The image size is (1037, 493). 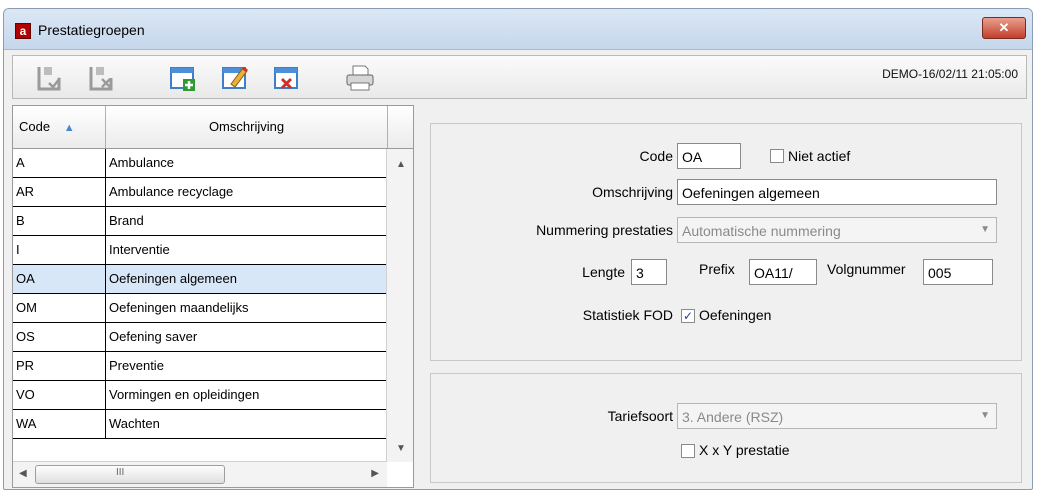 What do you see at coordinates (23, 31) in the screenshot?
I see `app-icon: a` at bounding box center [23, 31].